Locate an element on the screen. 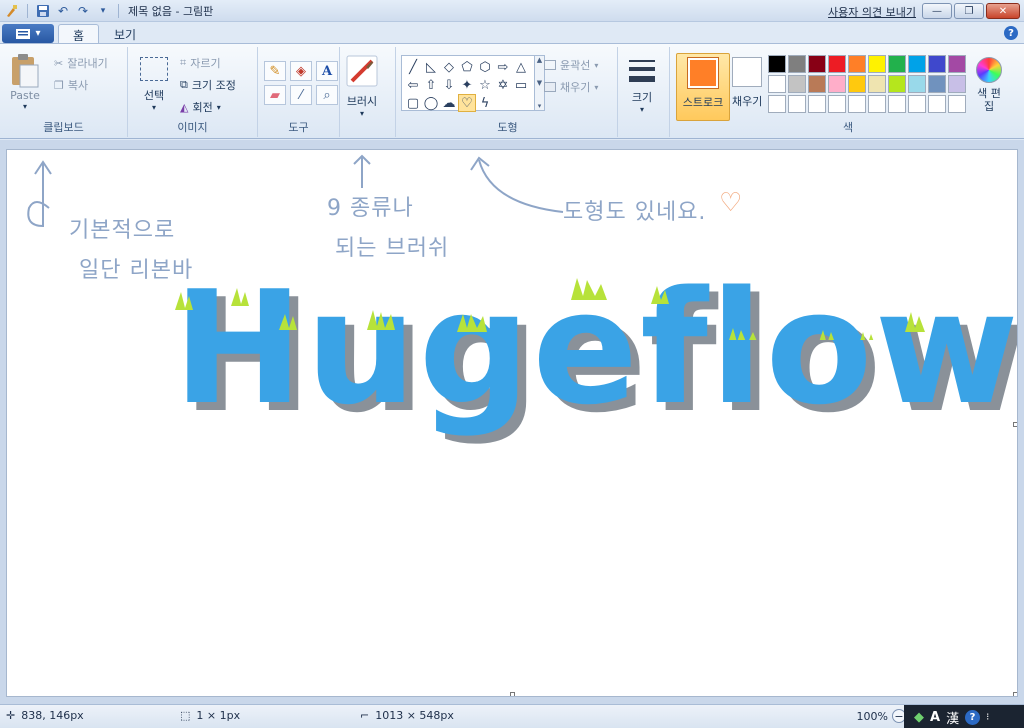  redo-icon: ↷ is located at coordinates (83, 11).